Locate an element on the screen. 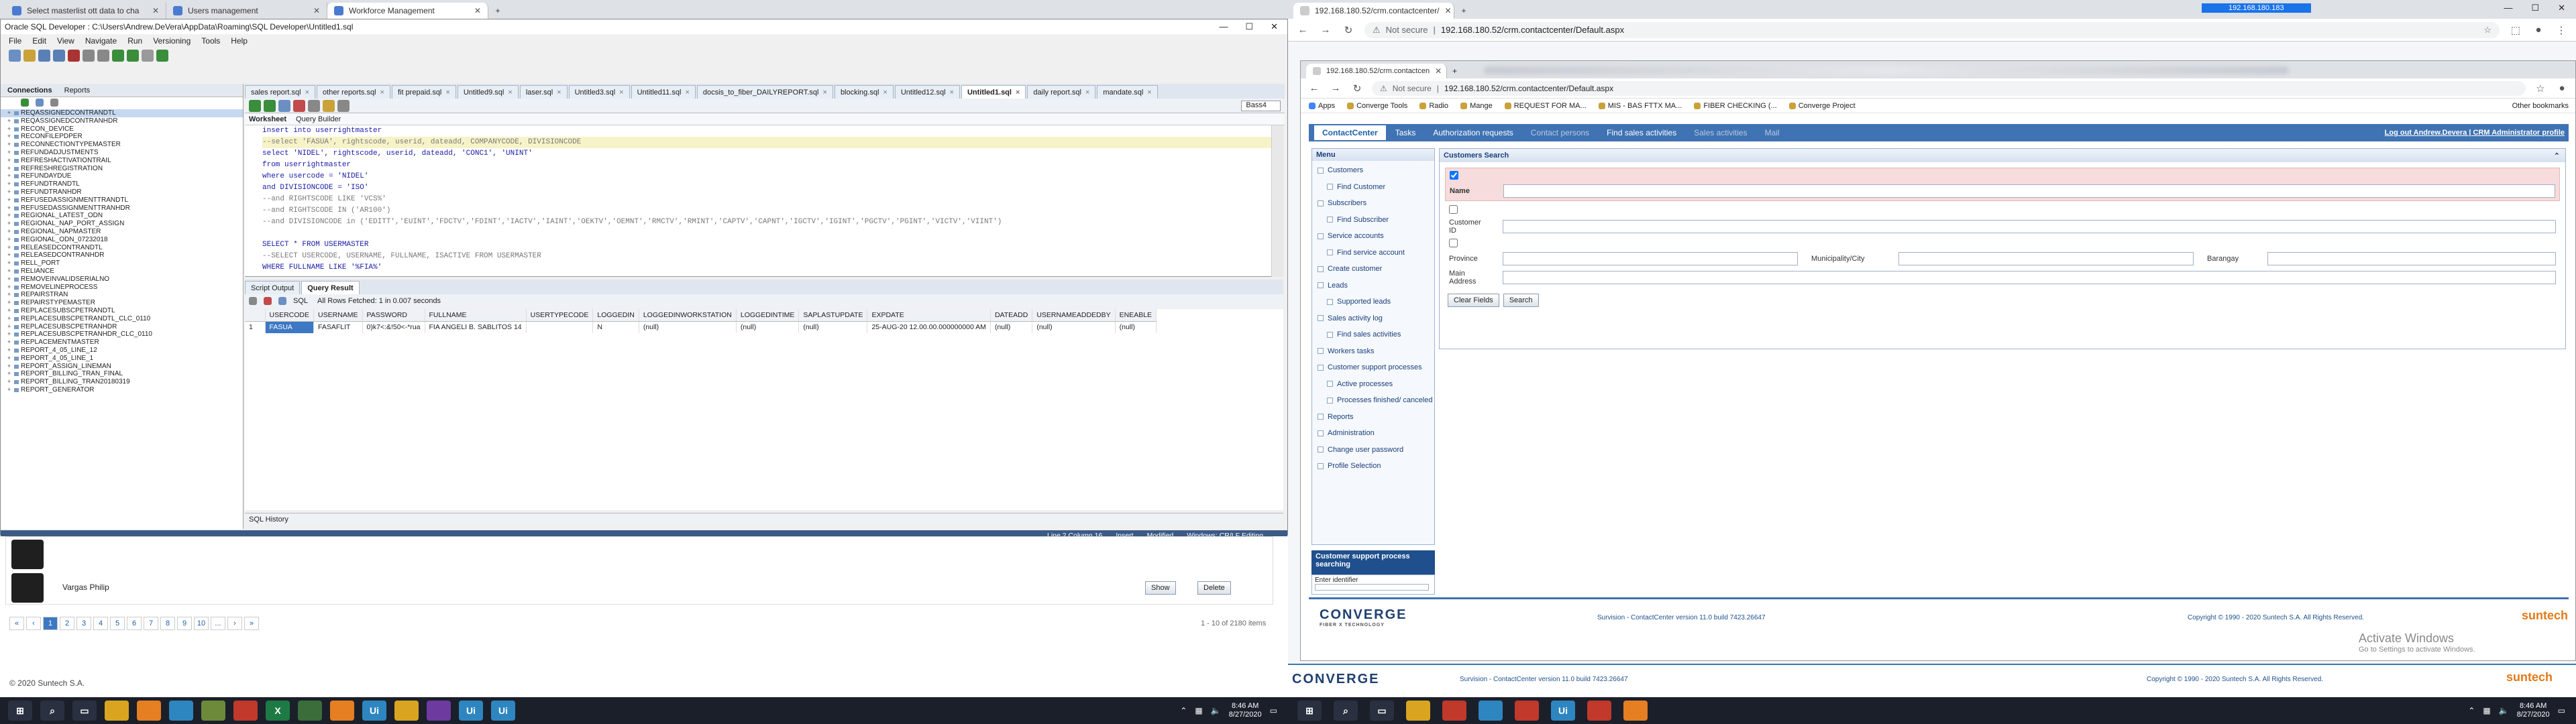  tree-item: RELIANCE is located at coordinates (122, 271).